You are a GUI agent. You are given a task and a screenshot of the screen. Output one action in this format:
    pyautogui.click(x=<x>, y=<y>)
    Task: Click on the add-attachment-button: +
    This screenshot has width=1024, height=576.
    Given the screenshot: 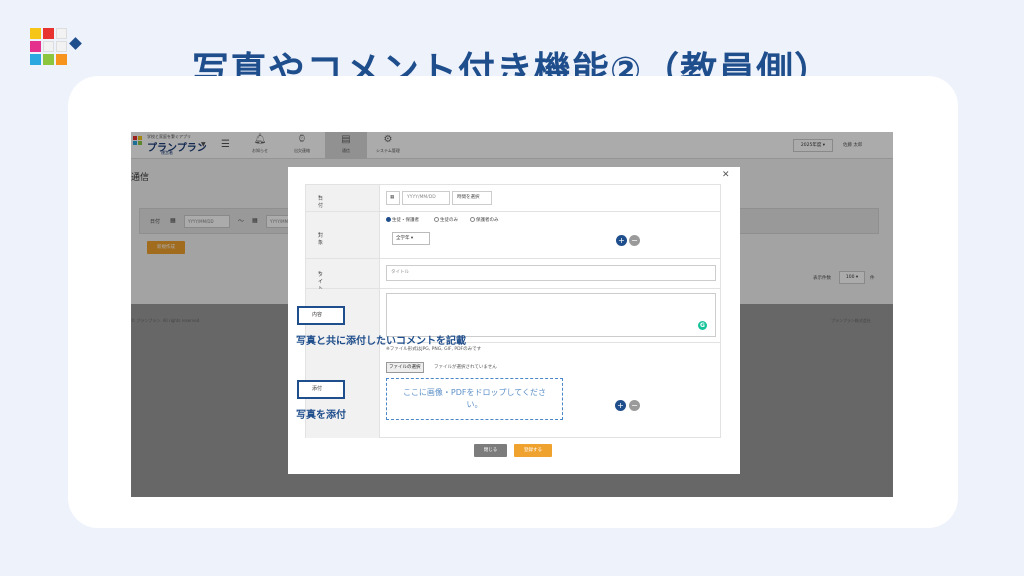 What is the action you would take?
    pyautogui.click(x=620, y=405)
    